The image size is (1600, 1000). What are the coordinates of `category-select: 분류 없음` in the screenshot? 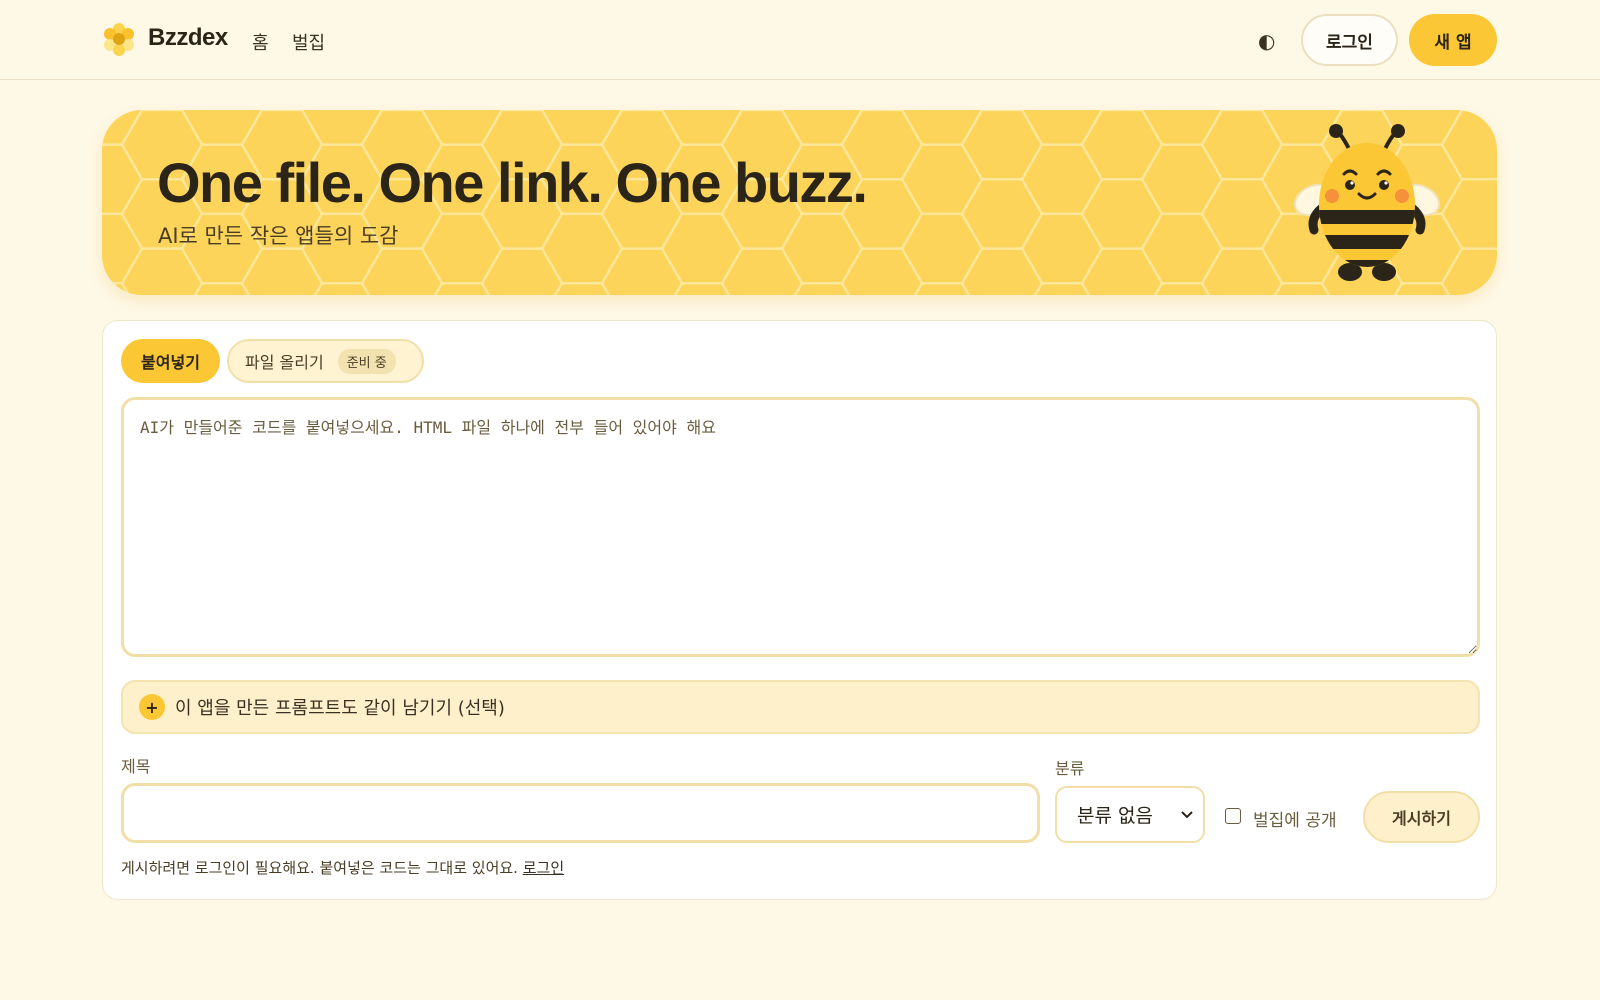 It's located at (1130, 814).